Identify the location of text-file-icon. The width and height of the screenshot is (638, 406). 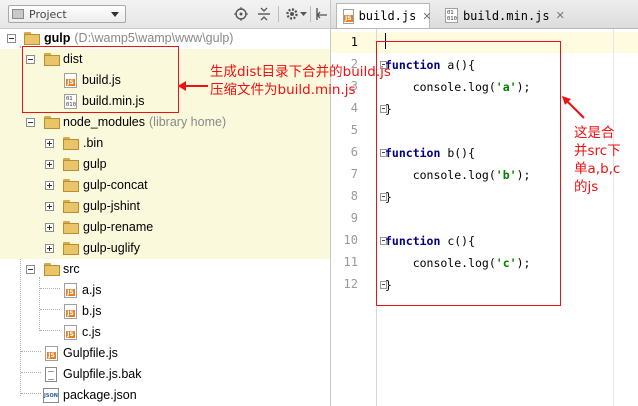
(51, 374).